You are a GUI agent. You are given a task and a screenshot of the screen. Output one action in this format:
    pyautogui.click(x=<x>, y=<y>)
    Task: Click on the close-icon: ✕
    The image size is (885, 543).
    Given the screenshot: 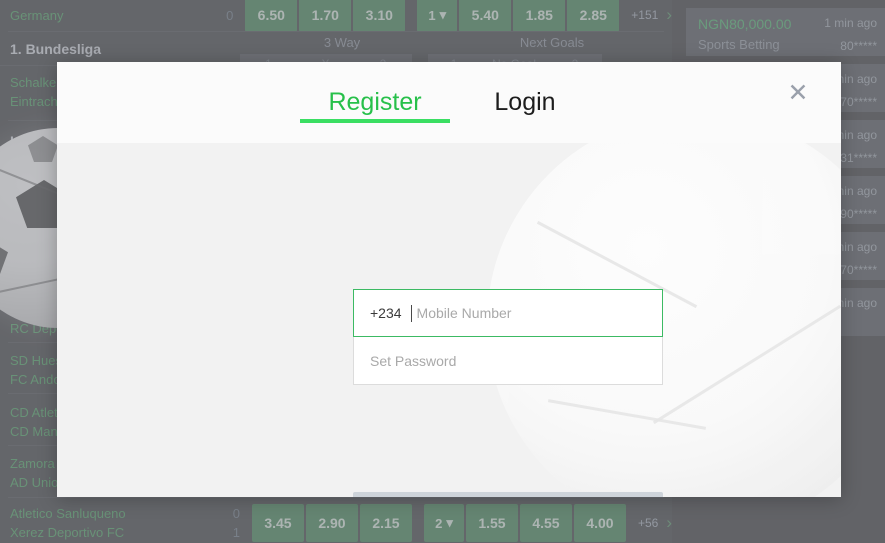 What is the action you would take?
    pyautogui.click(x=798, y=93)
    